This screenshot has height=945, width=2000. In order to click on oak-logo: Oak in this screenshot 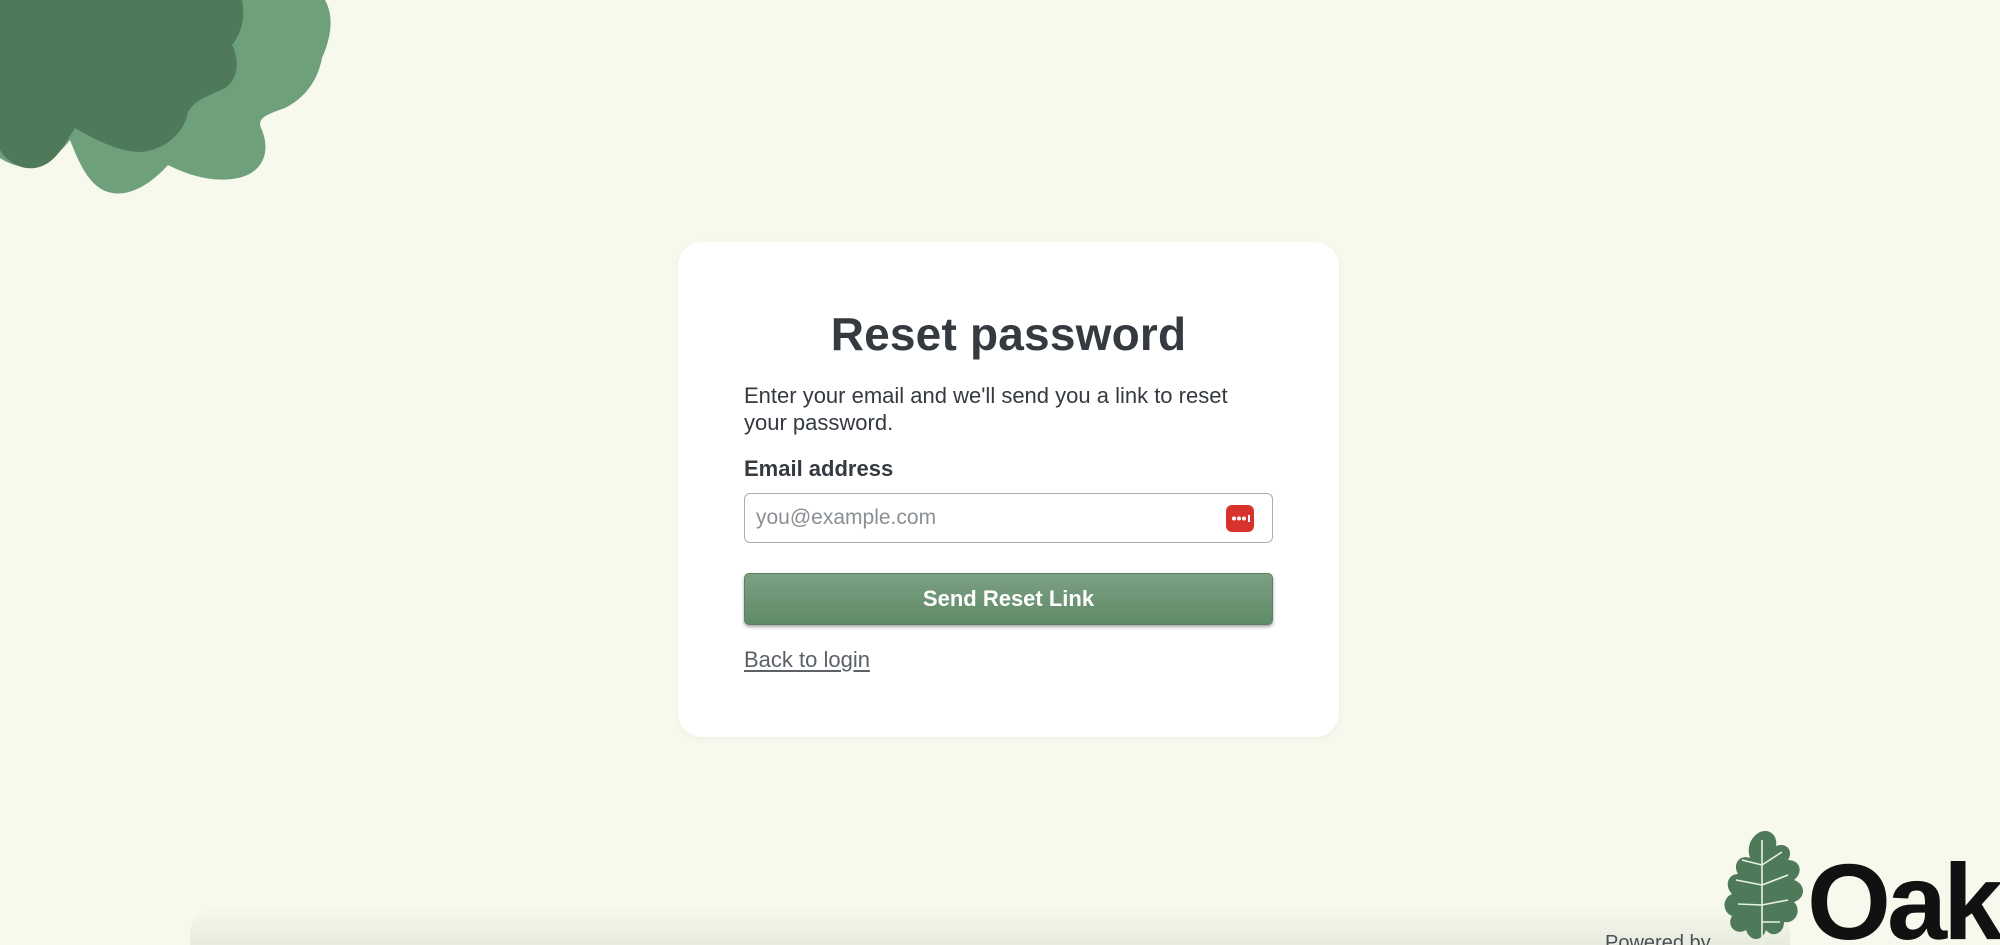, I will do `click(1861, 887)`.